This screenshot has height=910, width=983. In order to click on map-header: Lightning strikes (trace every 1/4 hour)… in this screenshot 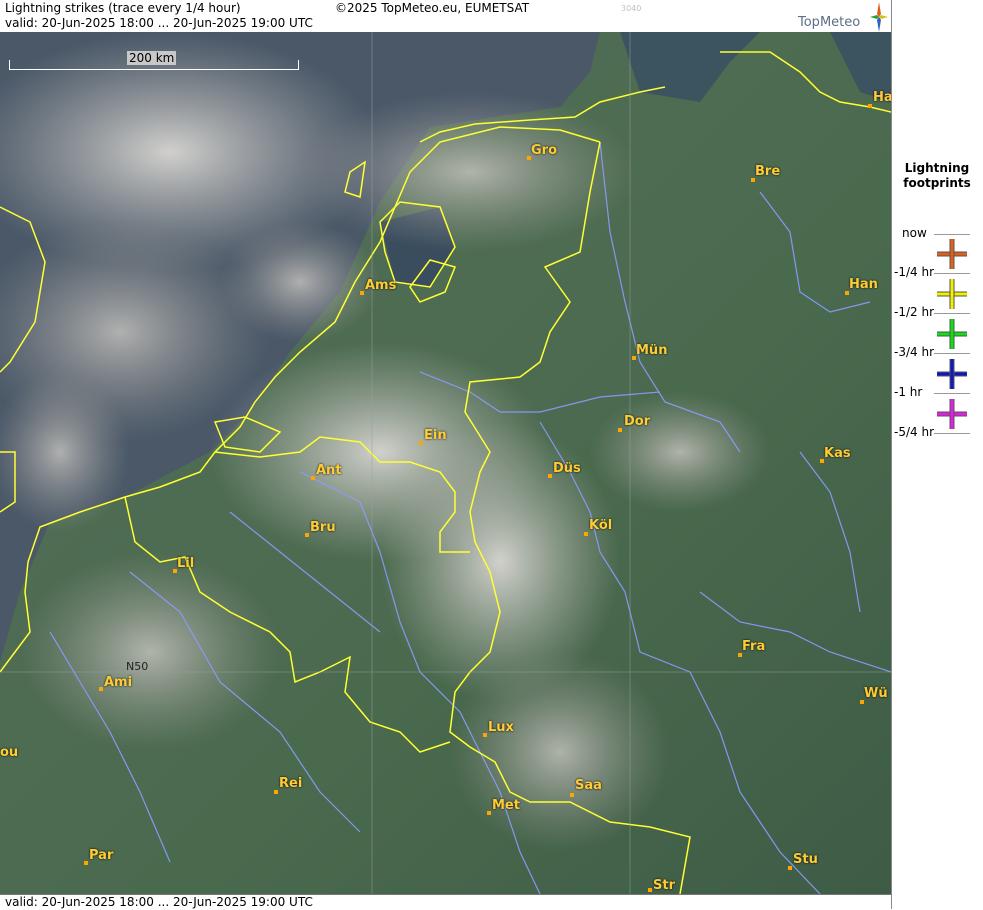, I will do `click(445, 16)`.